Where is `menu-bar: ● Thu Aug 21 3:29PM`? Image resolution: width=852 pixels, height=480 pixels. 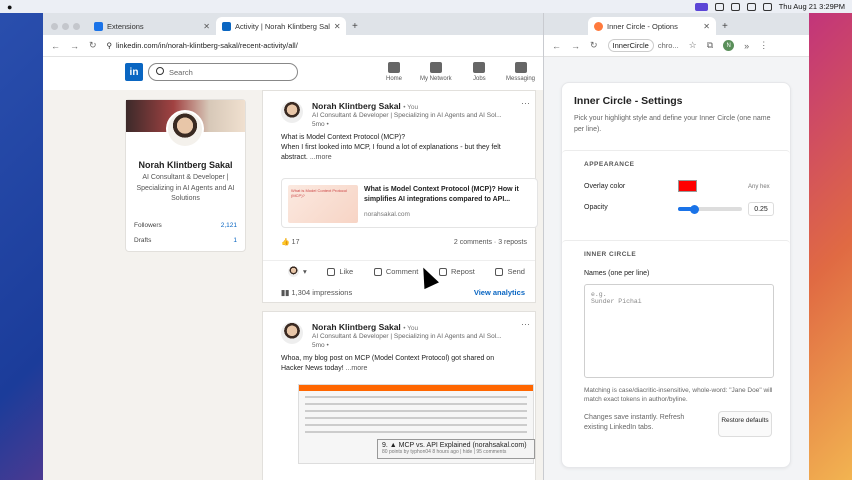 menu-bar: ● Thu Aug 21 3:29PM is located at coordinates (426, 6).